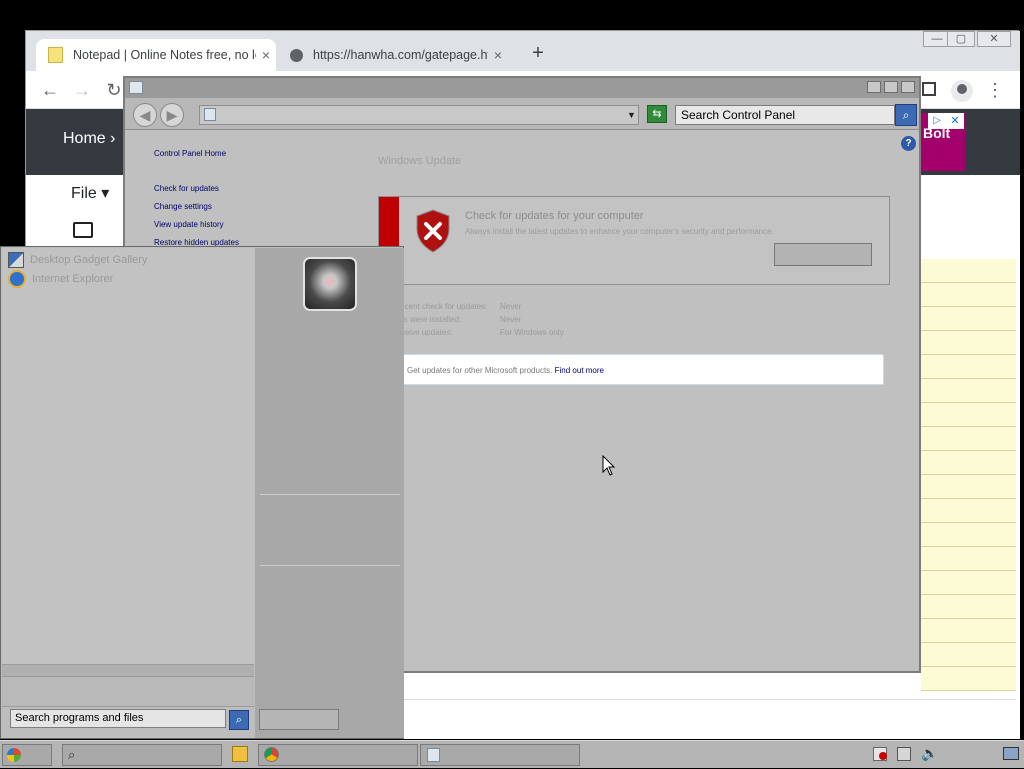  Describe the element at coordinates (880, 754) in the screenshot. I see `action-center-flag-icon` at that location.